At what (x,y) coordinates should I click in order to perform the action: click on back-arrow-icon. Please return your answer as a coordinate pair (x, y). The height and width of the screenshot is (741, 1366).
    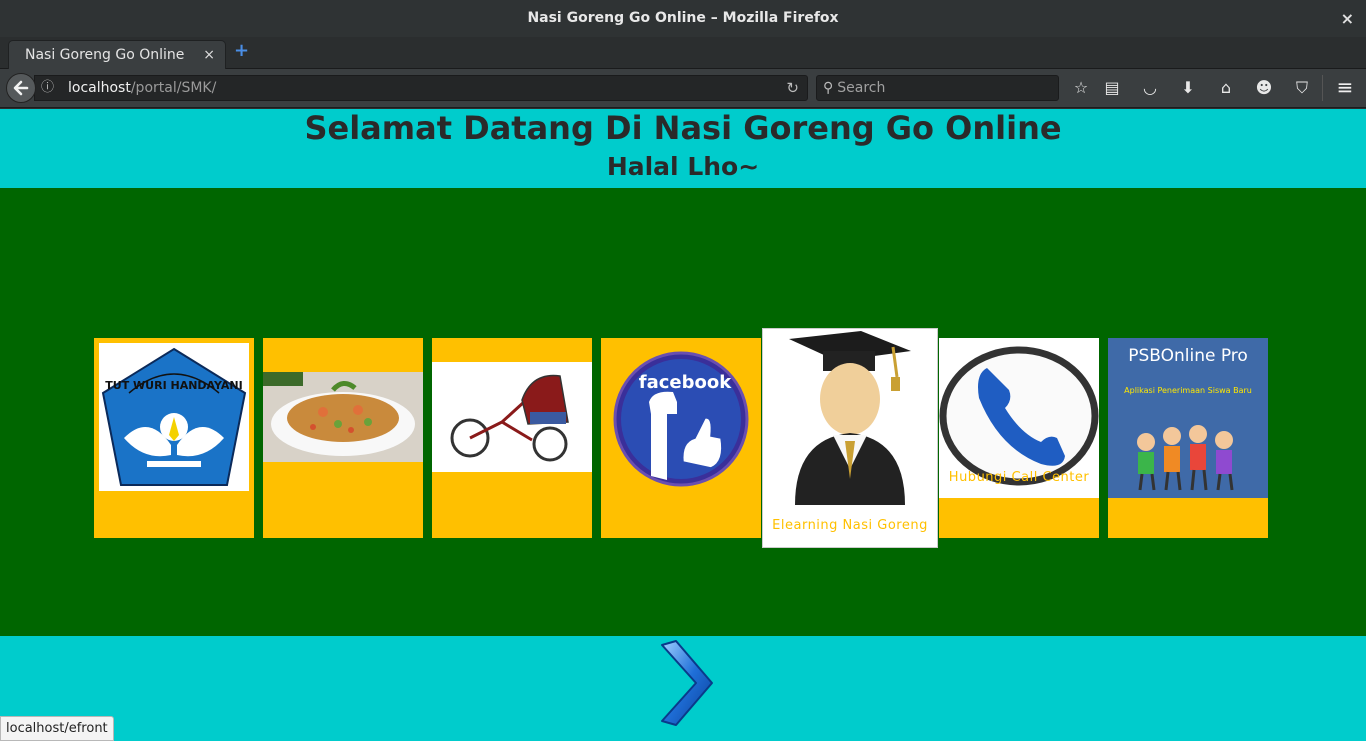
    Looking at the image, I should click on (21, 88).